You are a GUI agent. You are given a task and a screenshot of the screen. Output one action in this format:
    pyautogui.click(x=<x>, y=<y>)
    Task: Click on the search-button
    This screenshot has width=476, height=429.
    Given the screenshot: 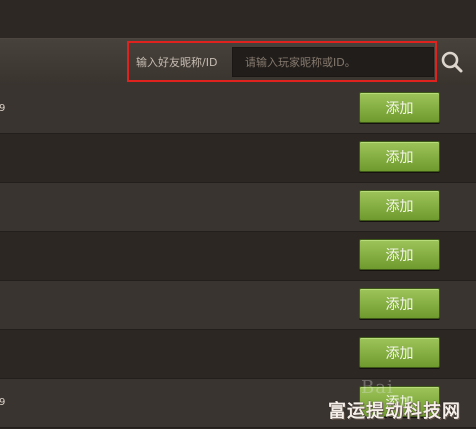 What is the action you would take?
    pyautogui.click(x=452, y=62)
    